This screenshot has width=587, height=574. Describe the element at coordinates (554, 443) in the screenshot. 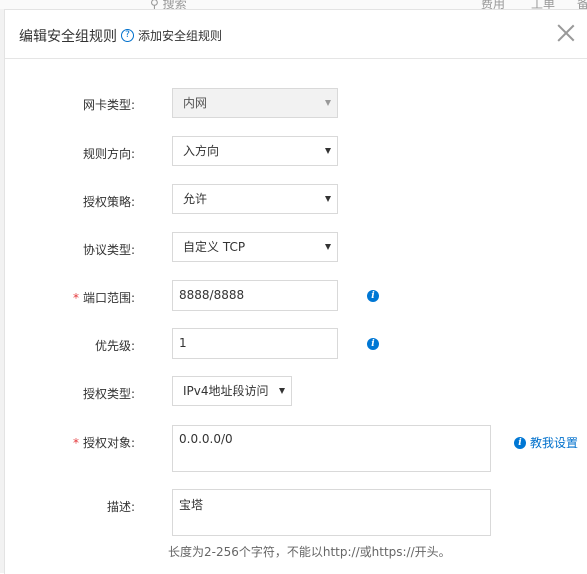

I see `setup-tutorial-label: 教我设置` at that location.